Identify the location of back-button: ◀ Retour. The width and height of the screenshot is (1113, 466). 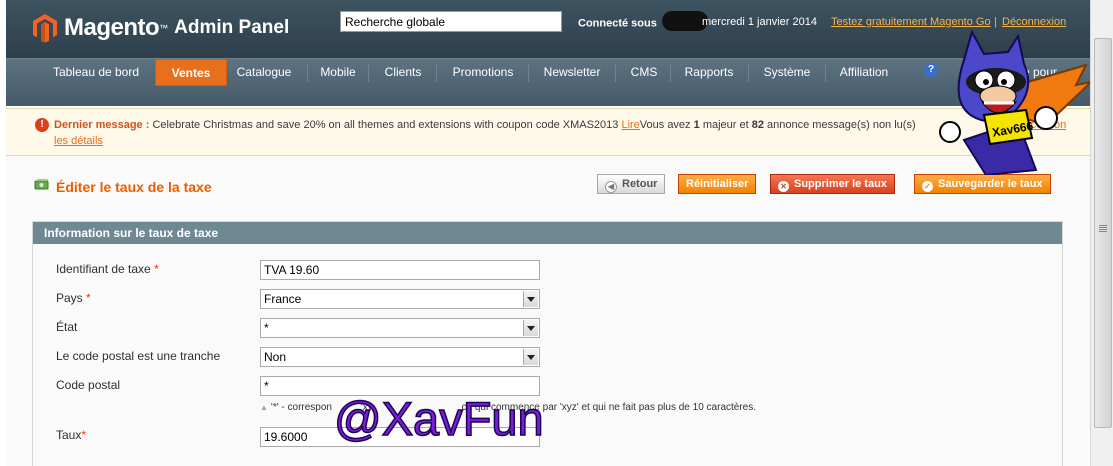
(631, 184).